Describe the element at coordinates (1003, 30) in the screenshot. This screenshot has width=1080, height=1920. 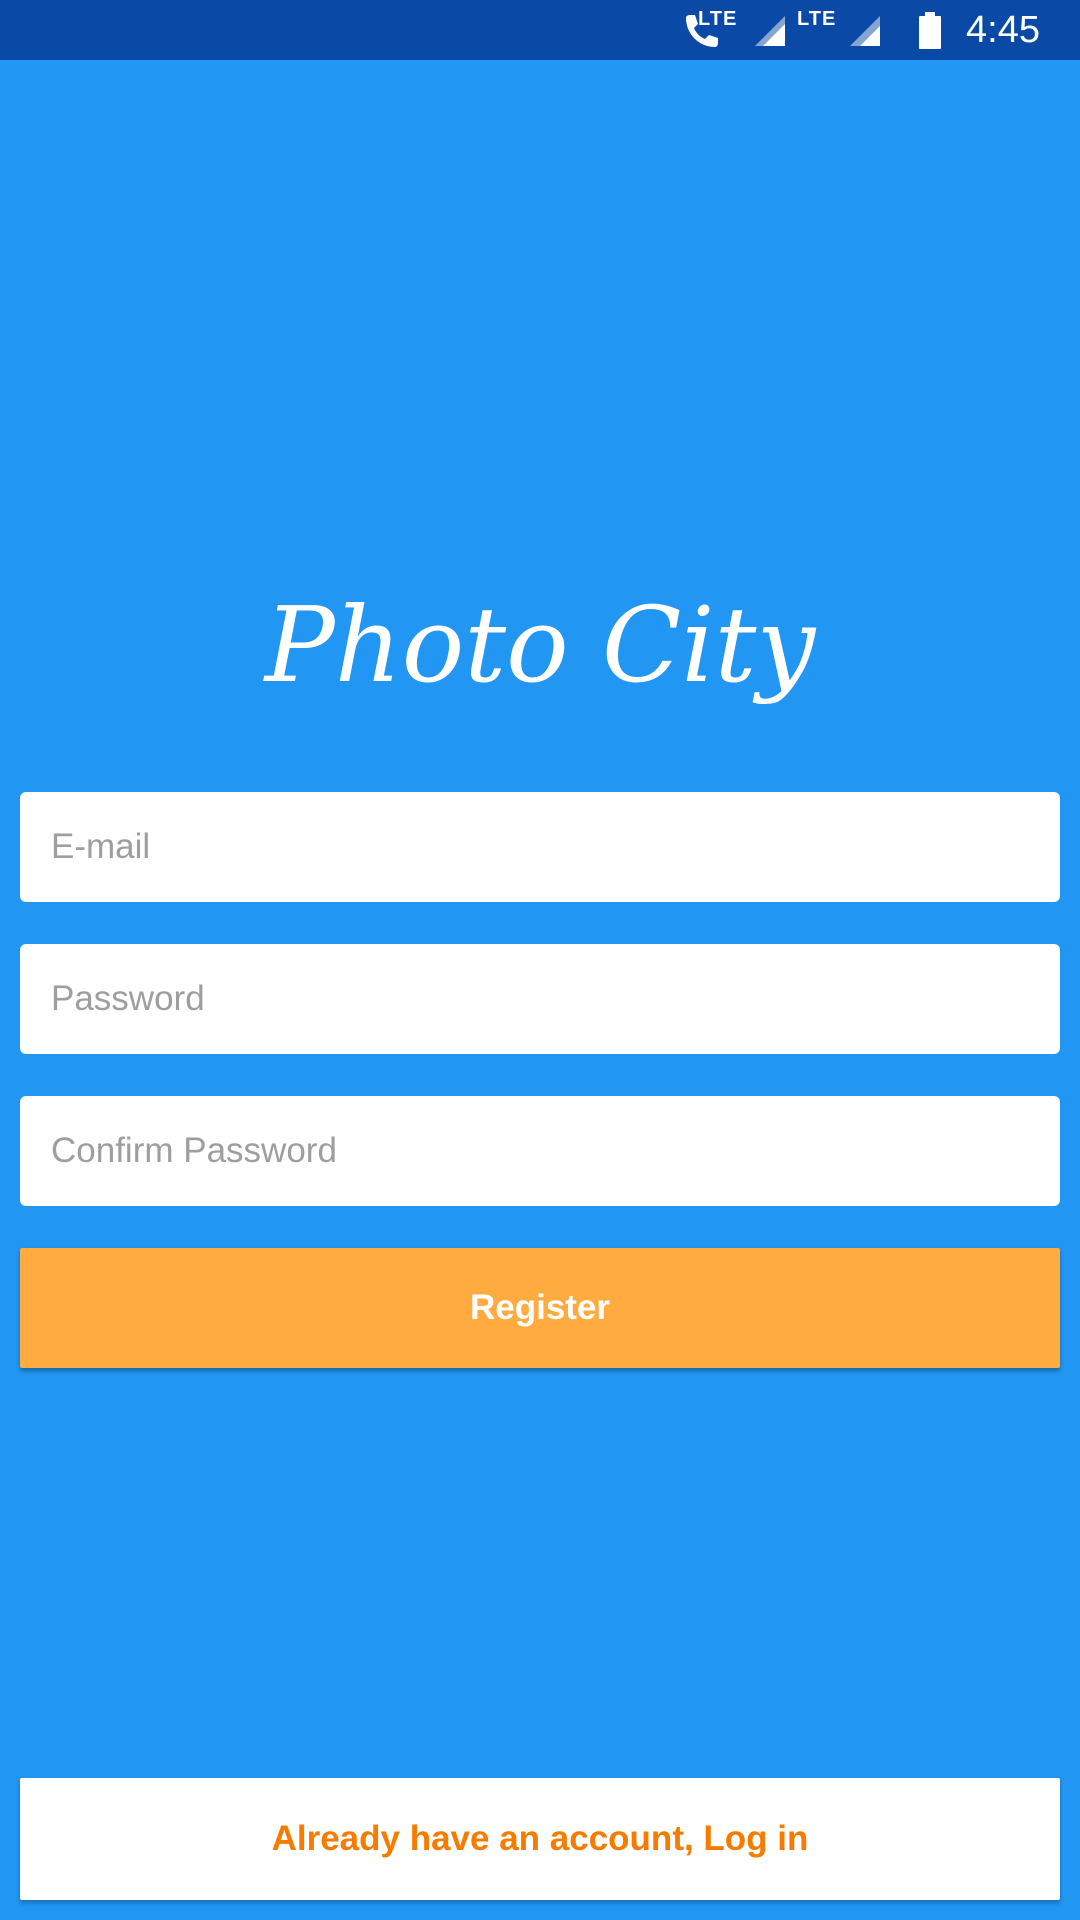
I see `status-time: 4:45` at that location.